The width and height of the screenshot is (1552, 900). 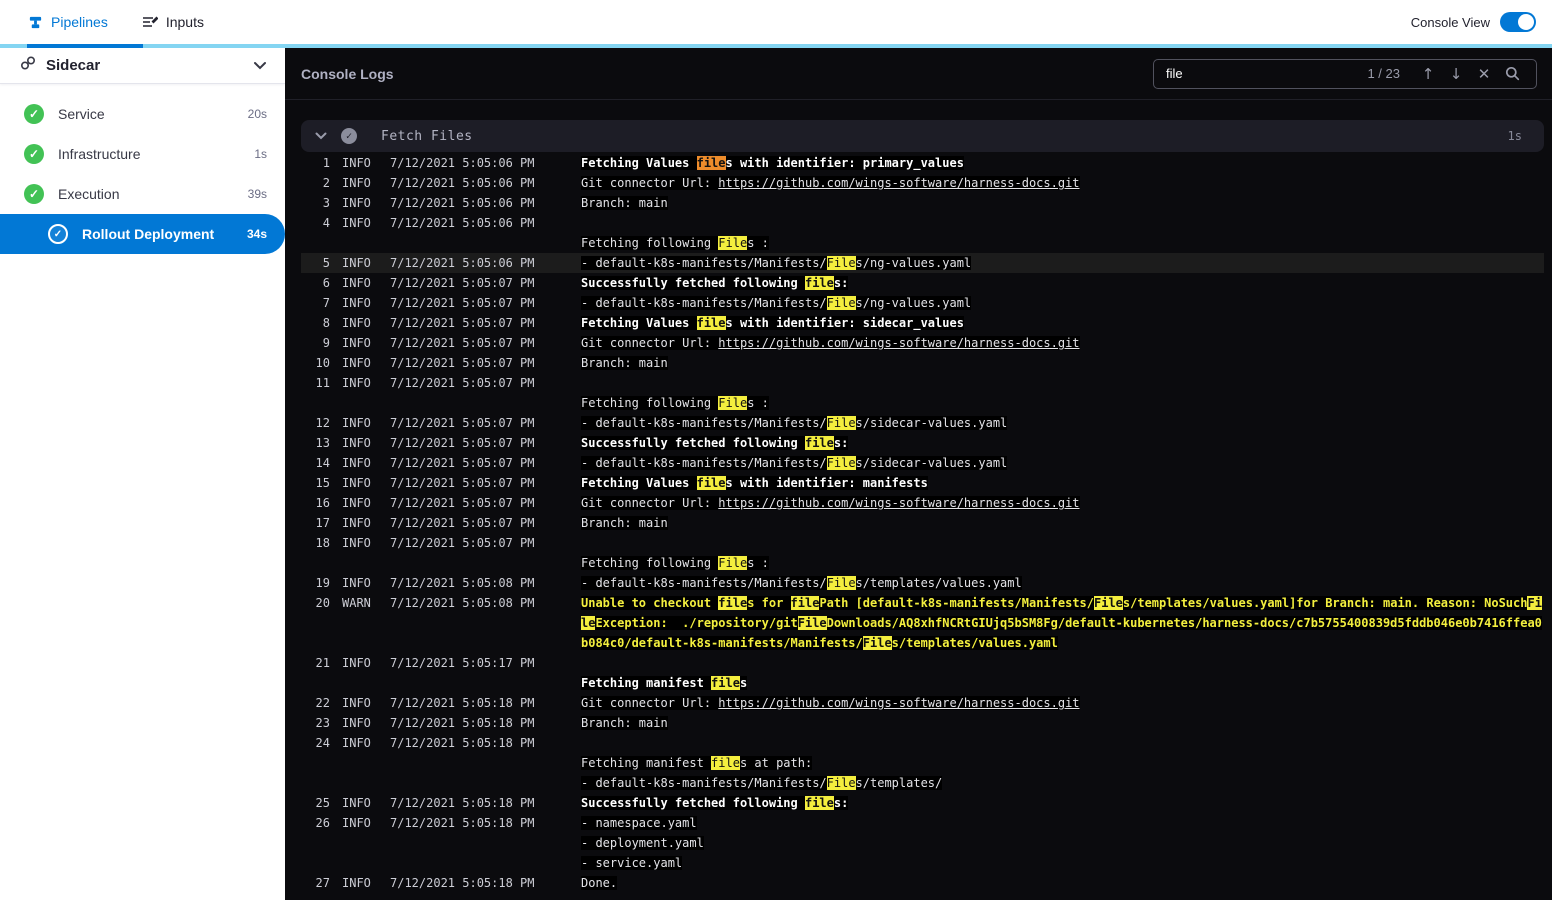 What do you see at coordinates (173, 22) in the screenshot?
I see `tab-inputs: Inputs` at bounding box center [173, 22].